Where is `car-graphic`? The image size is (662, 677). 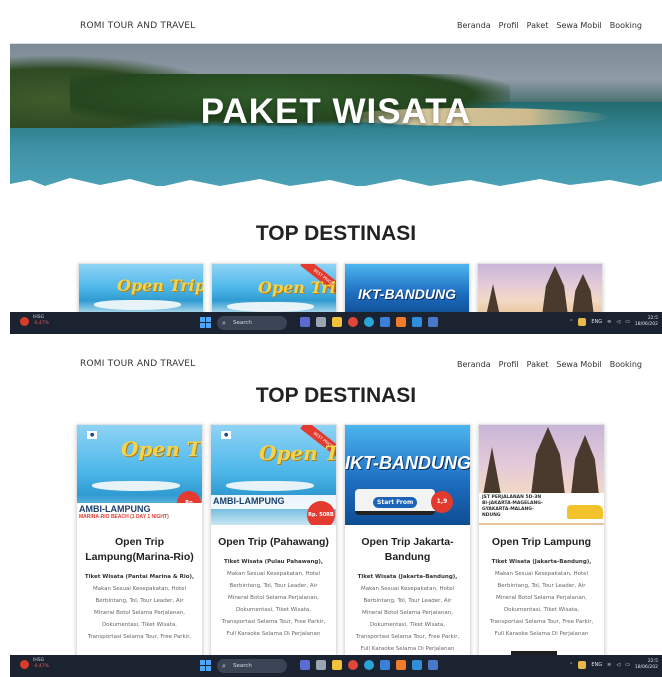
car-graphic is located at coordinates (585, 512).